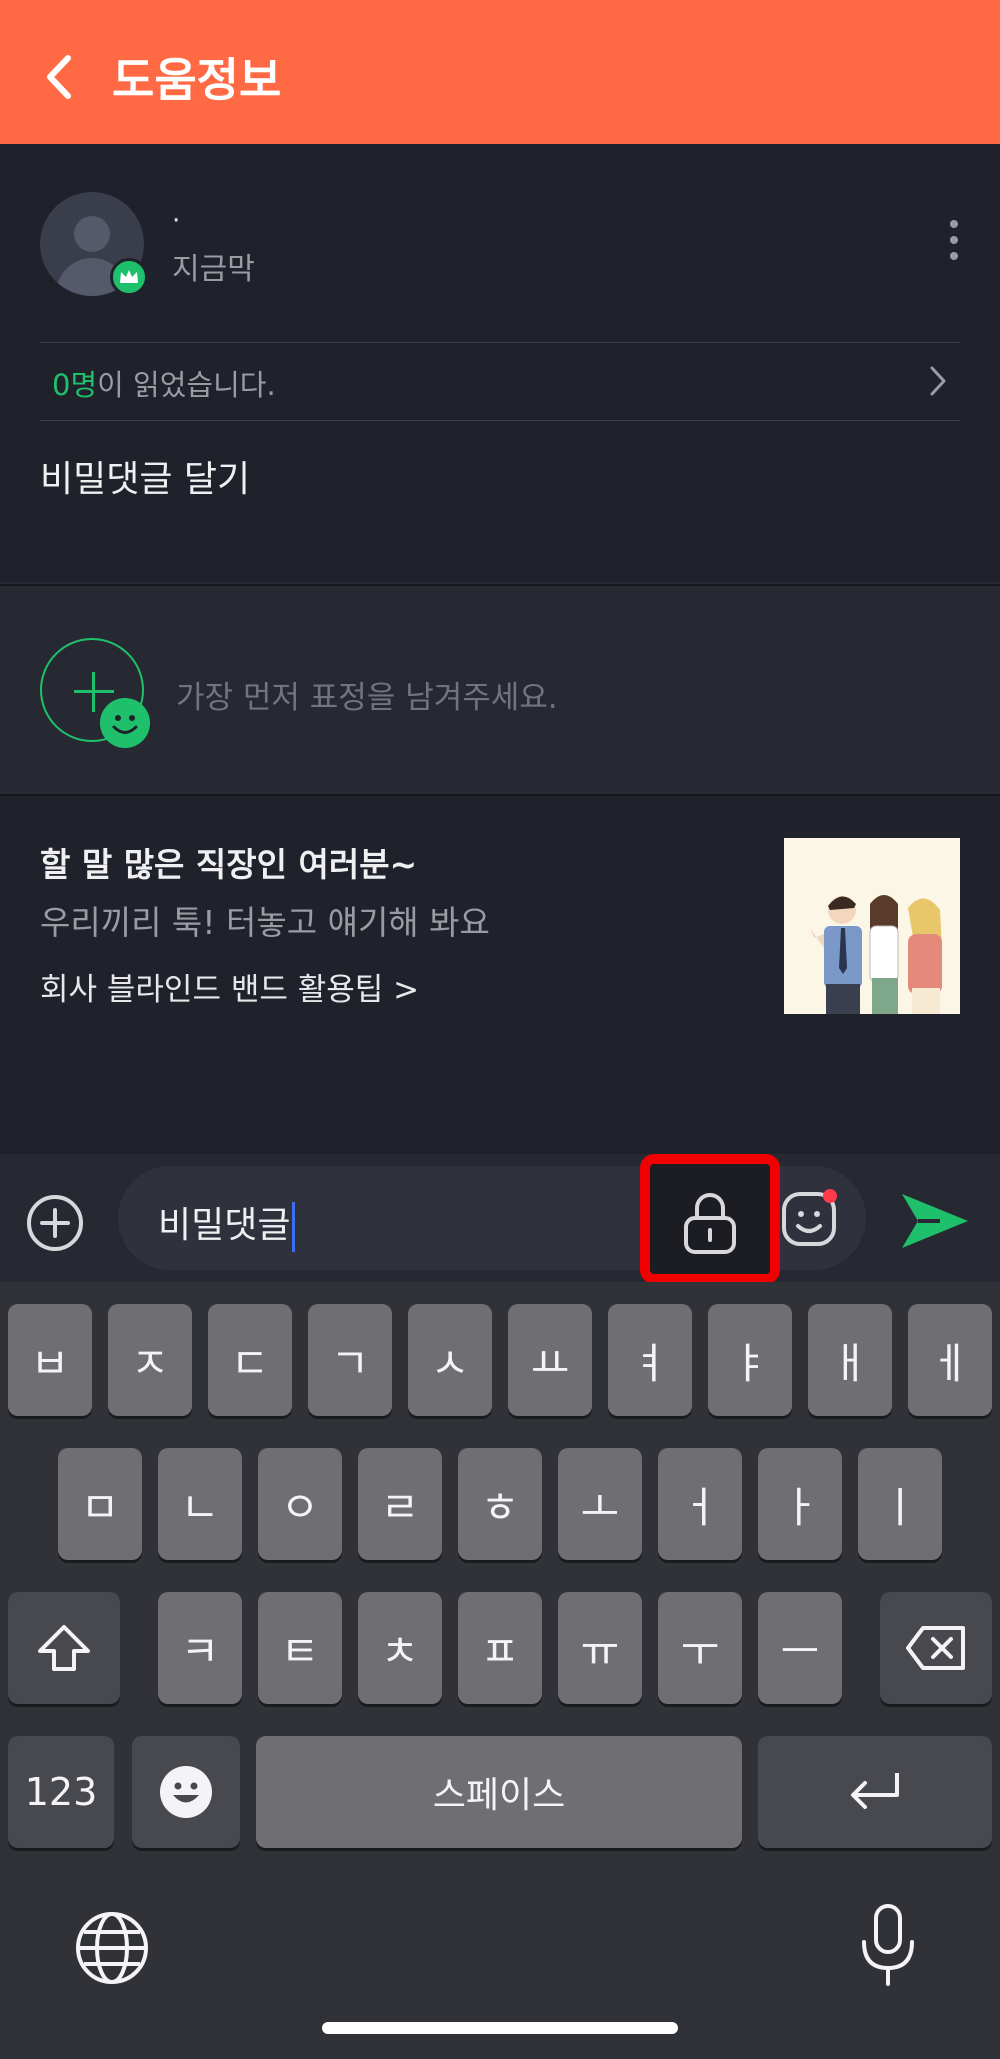 This screenshot has height=2059, width=1000. Describe the element at coordinates (550, 1360) in the screenshot. I see `key: ㅛ` at that location.